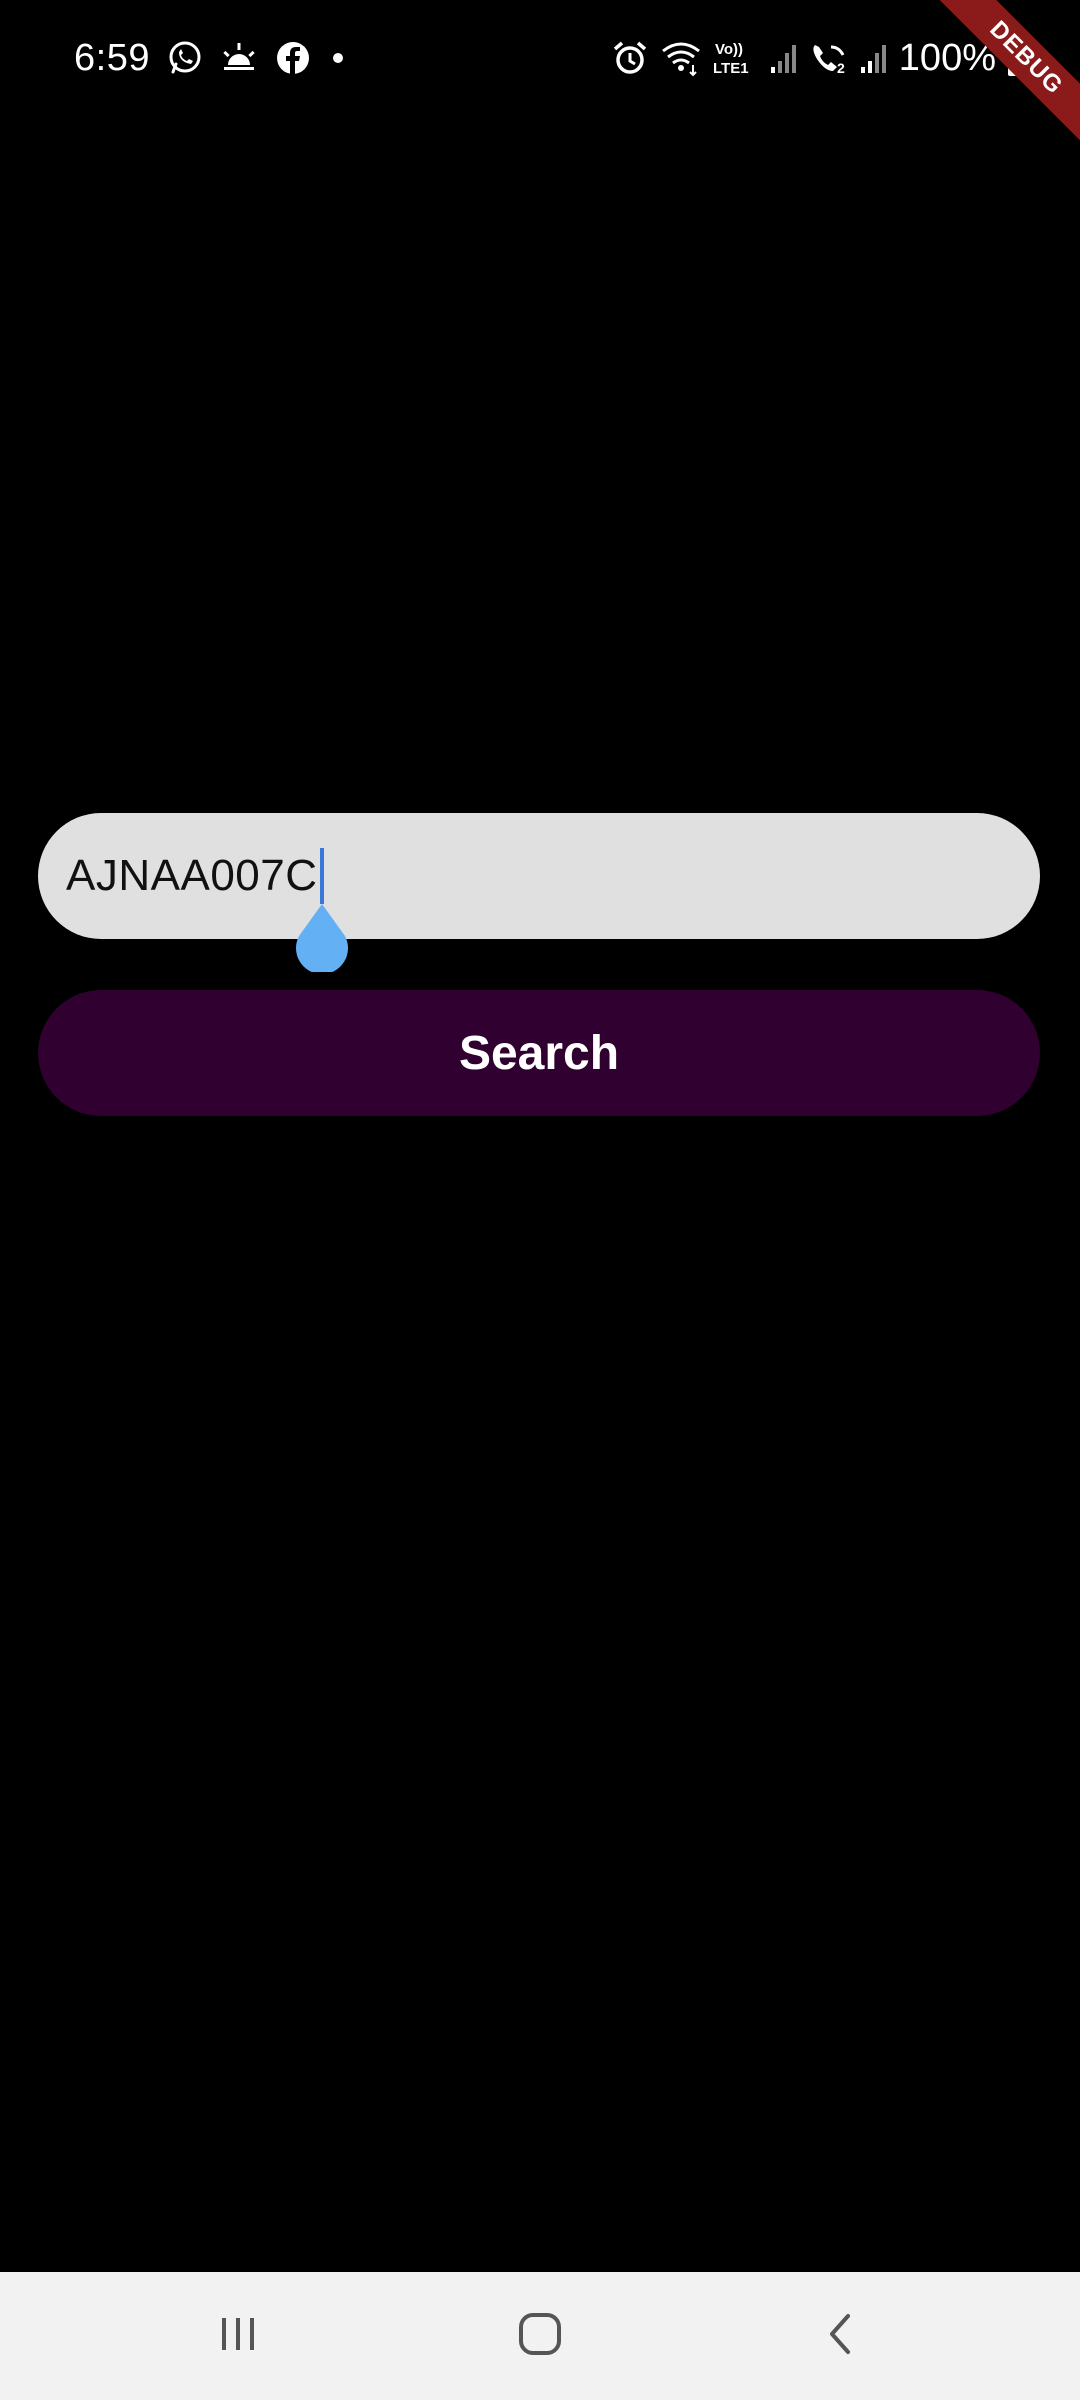  I want to click on home-button, so click(540, 2336).